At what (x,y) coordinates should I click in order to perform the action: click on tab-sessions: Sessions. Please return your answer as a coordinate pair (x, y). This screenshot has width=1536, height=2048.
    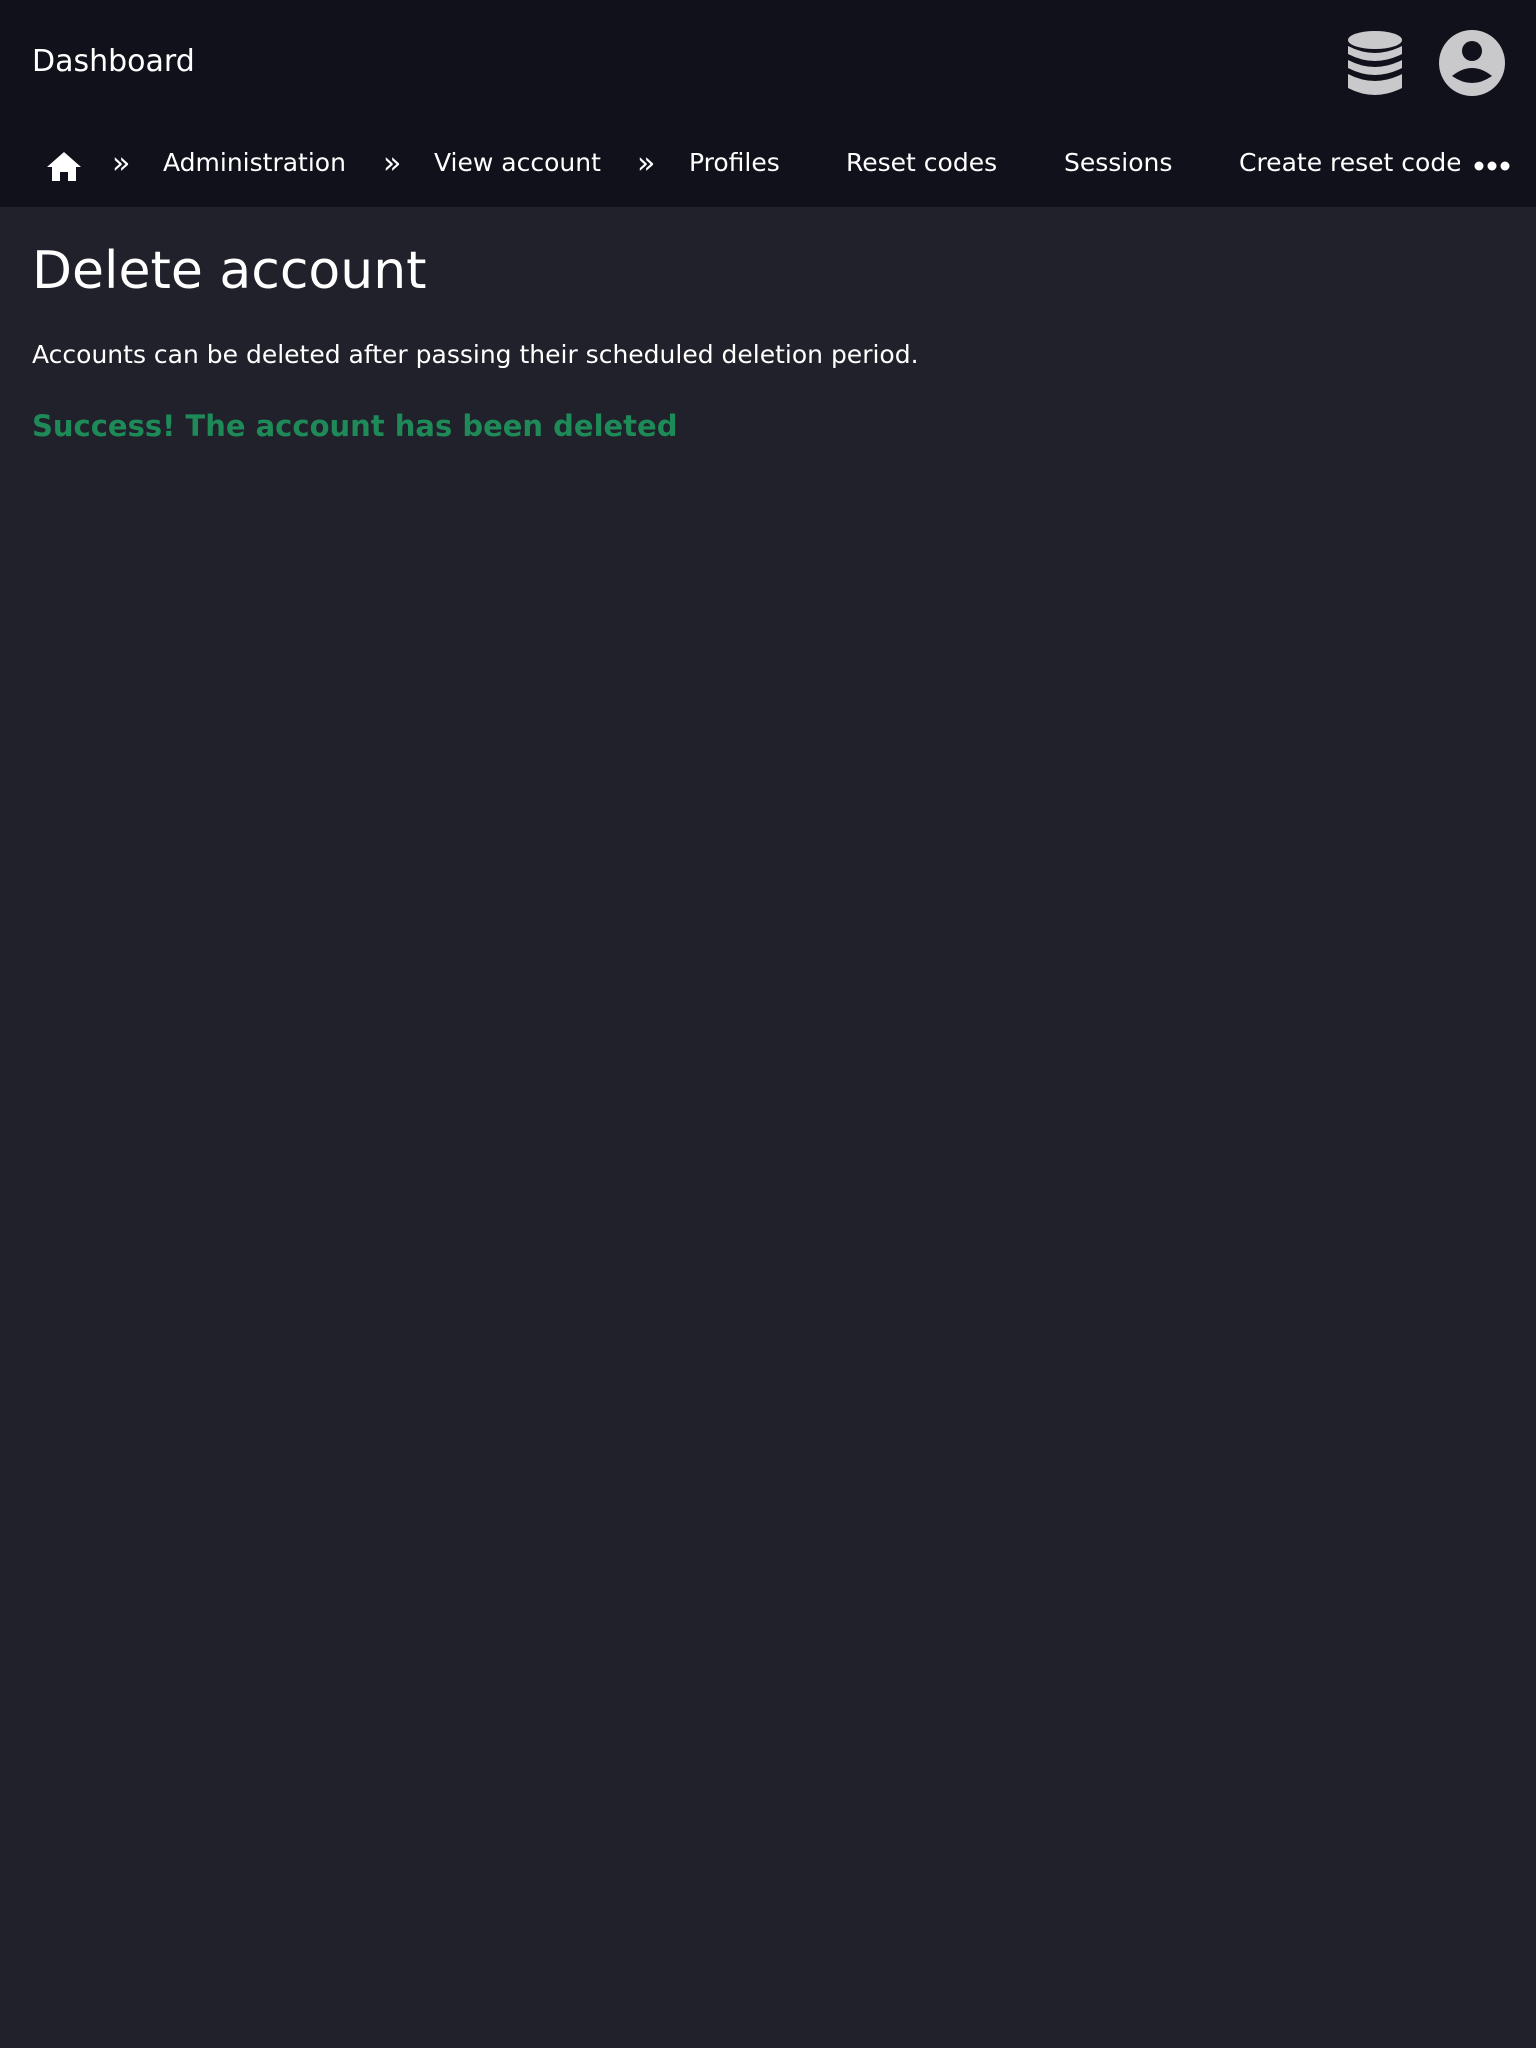
    Looking at the image, I should click on (1118, 163).